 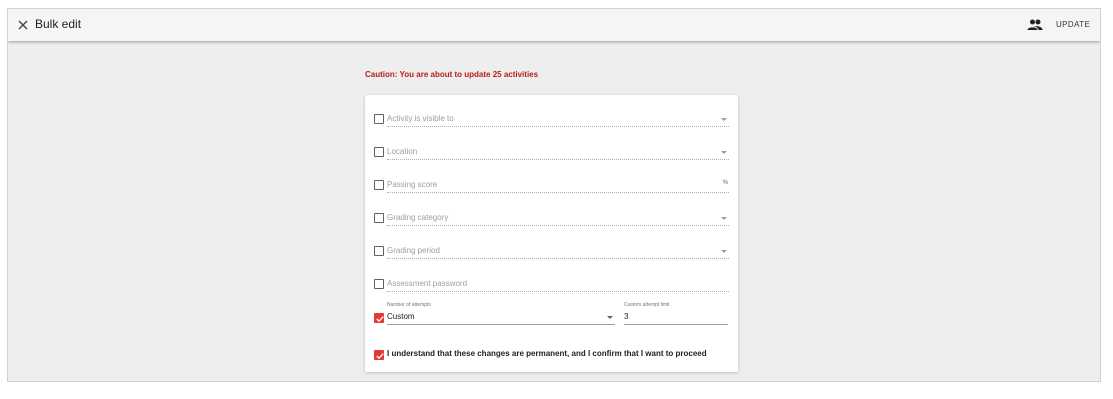 What do you see at coordinates (401, 316) in the screenshot?
I see `attempts-value: Custom` at bounding box center [401, 316].